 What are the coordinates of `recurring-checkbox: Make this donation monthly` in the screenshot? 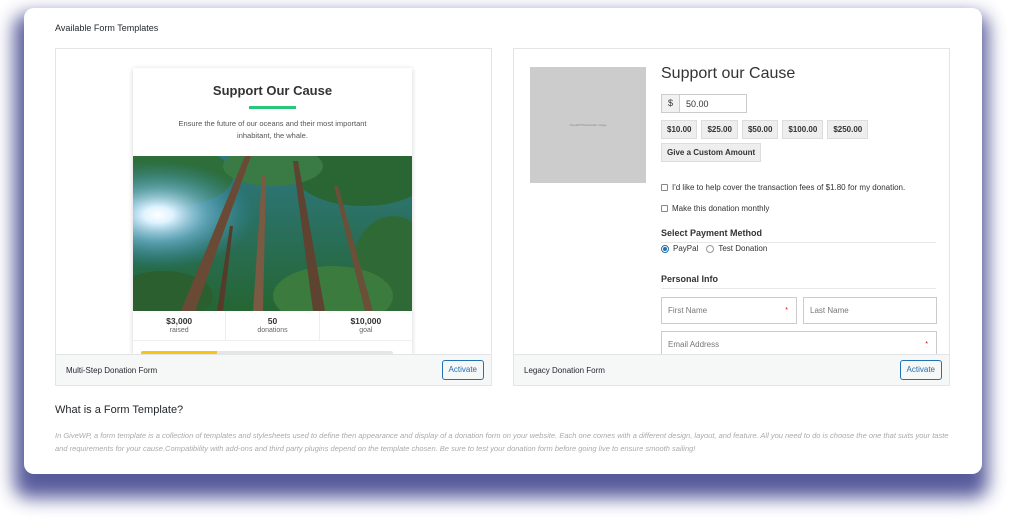 It's located at (715, 208).